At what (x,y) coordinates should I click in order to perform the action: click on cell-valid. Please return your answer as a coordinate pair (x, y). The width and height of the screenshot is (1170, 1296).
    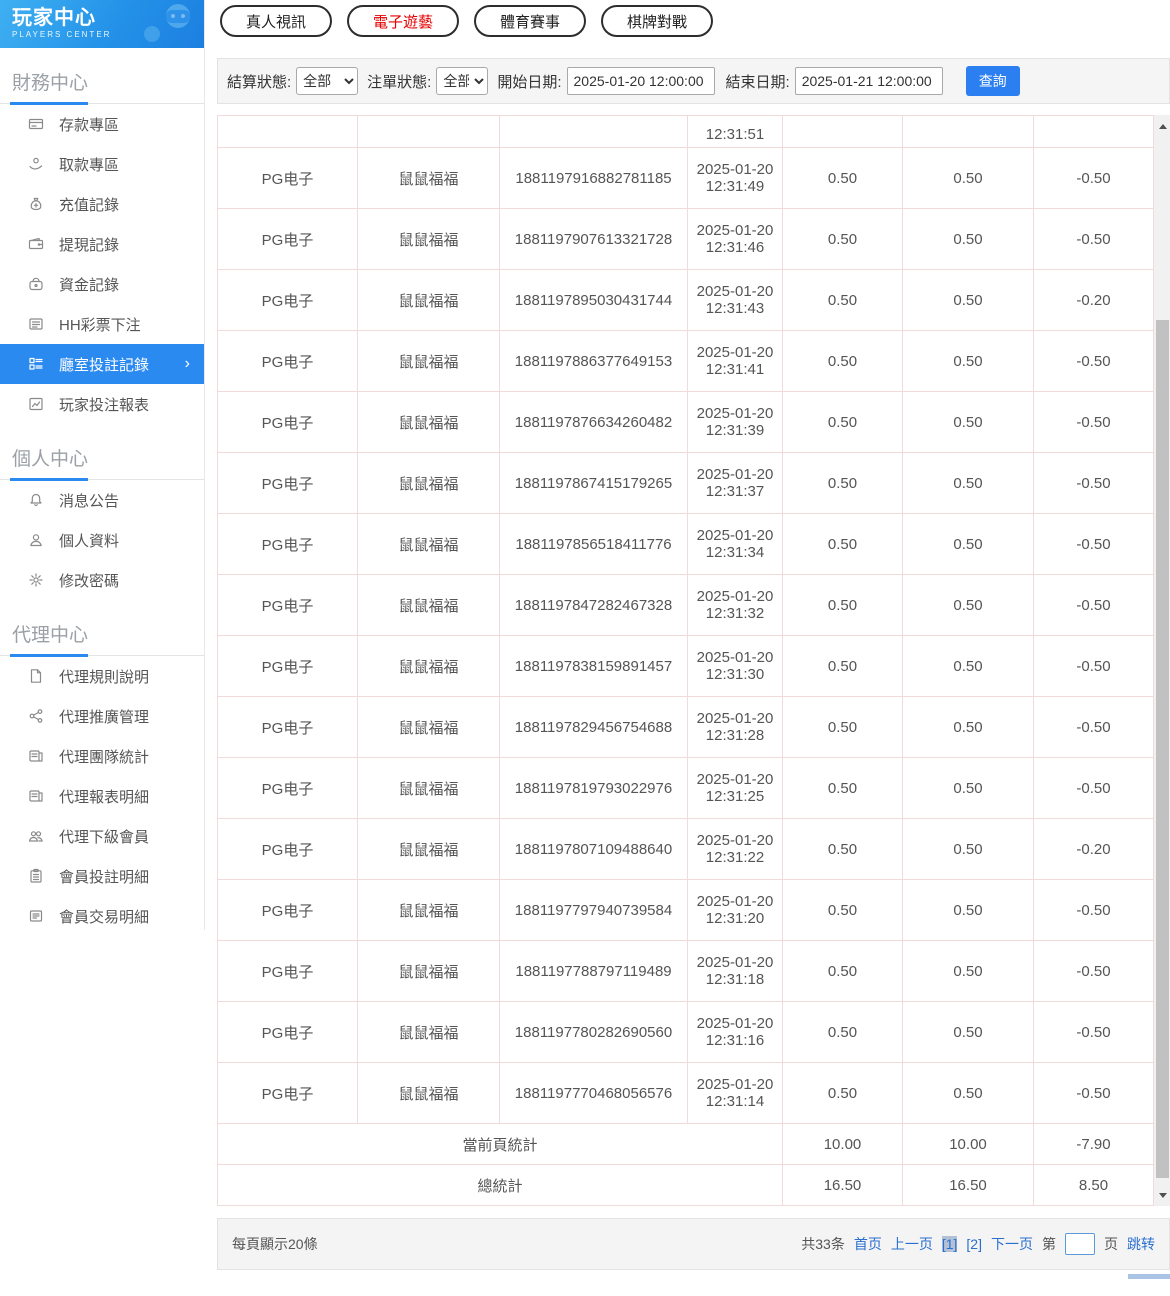
    Looking at the image, I should click on (968, 131).